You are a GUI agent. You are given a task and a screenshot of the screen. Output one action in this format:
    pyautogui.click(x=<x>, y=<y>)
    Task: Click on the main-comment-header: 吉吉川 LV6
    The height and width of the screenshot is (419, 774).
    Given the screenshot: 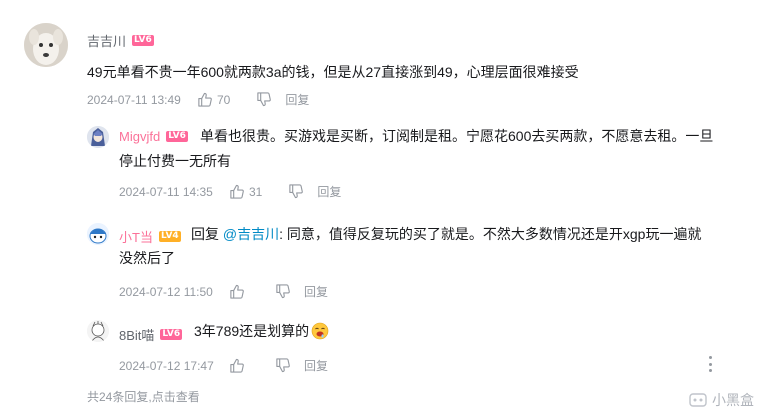 What is the action you would take?
    pyautogui.click(x=120, y=40)
    